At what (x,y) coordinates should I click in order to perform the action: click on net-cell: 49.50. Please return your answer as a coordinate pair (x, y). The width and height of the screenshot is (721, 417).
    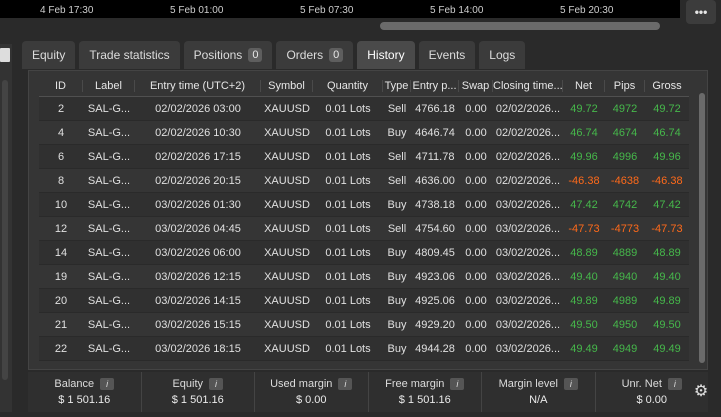
    Looking at the image, I should click on (584, 324).